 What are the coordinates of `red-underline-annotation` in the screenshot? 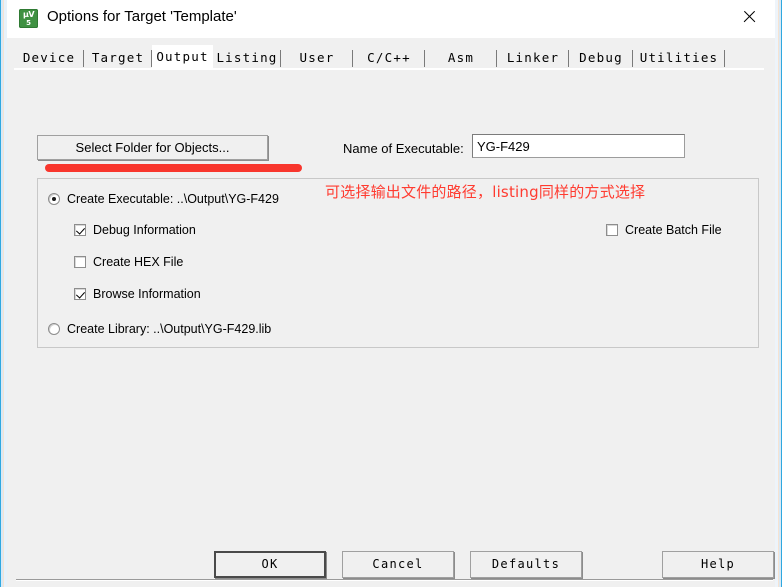 It's located at (173, 168).